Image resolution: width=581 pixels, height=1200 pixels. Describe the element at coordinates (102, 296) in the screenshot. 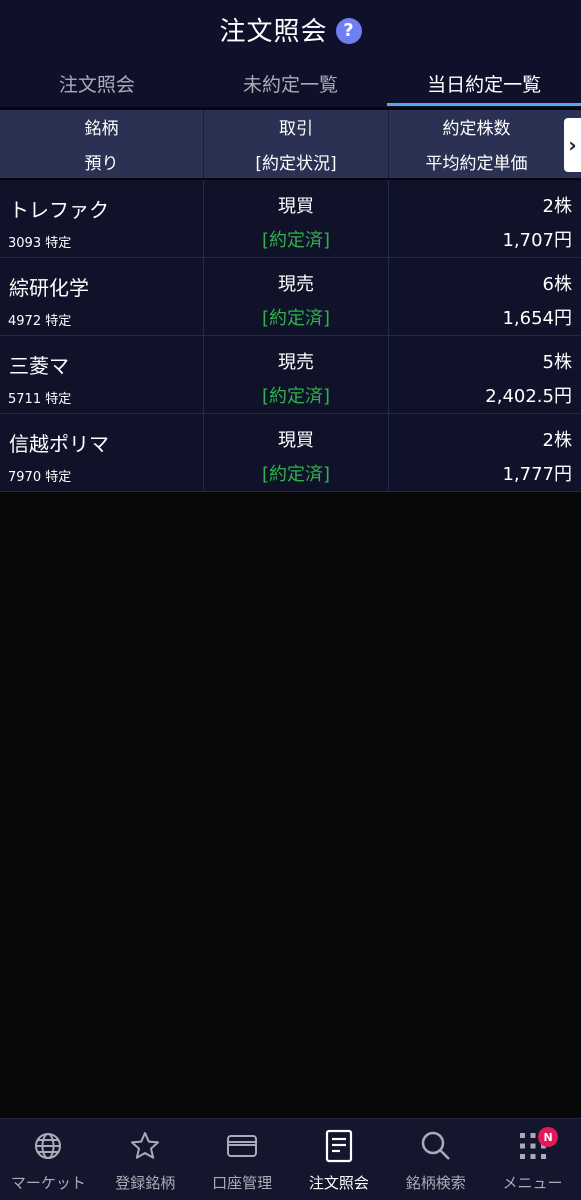

I see `stock-cell: 綜研化学 4972 特定` at that location.